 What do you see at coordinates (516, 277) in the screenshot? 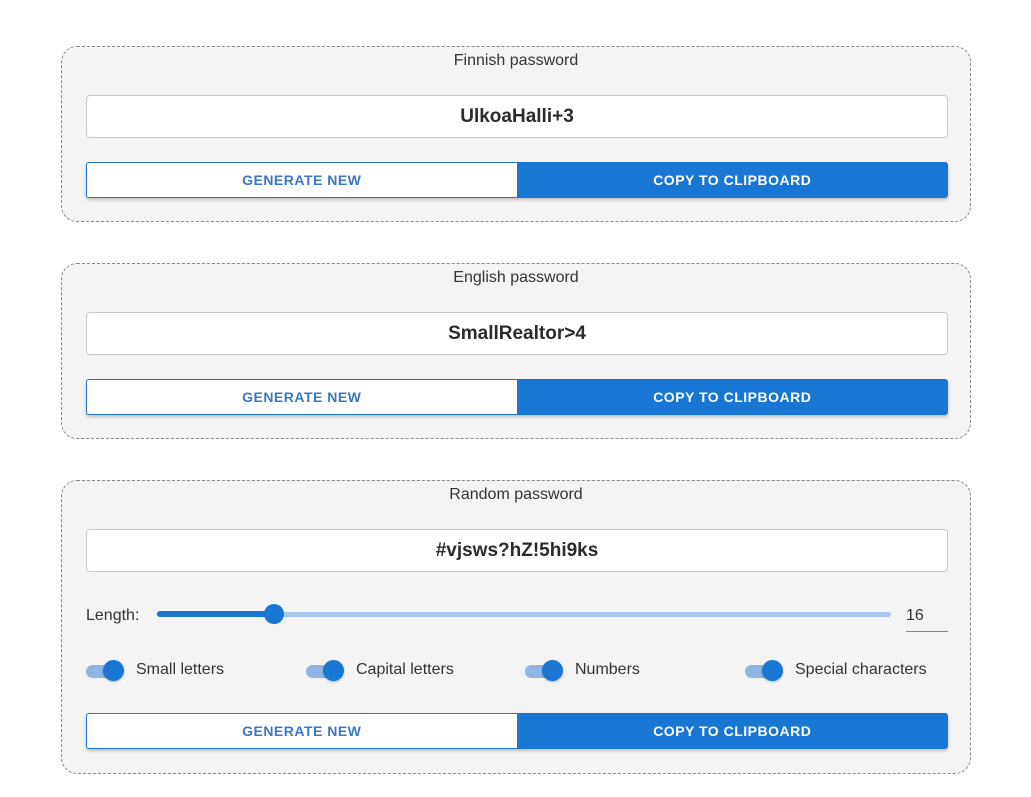
I see `panel-title: English password` at bounding box center [516, 277].